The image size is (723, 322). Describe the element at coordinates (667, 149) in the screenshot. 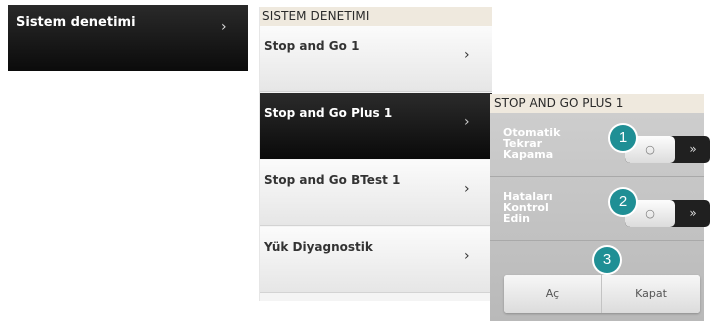

I see `auto-reclose-toggle: ○ »` at that location.